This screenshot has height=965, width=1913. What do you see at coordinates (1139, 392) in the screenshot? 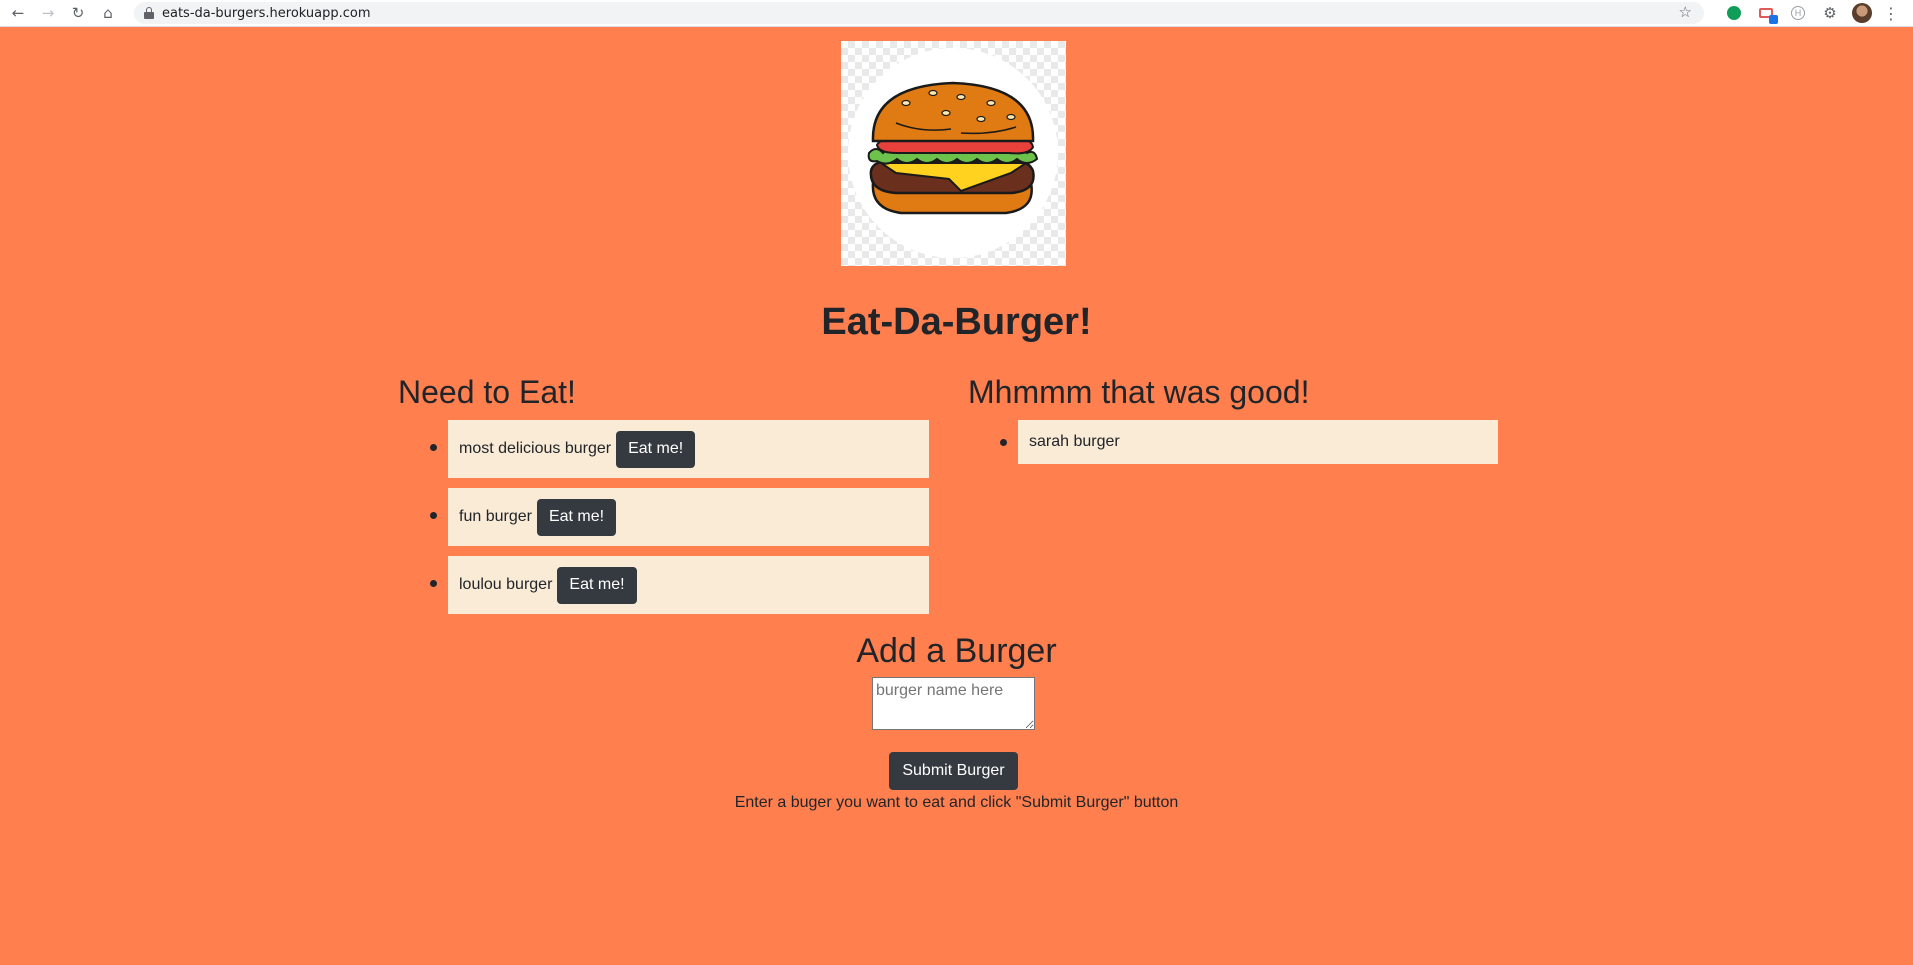
I see `eaten-heading: Mhmmm that was good!` at bounding box center [1139, 392].